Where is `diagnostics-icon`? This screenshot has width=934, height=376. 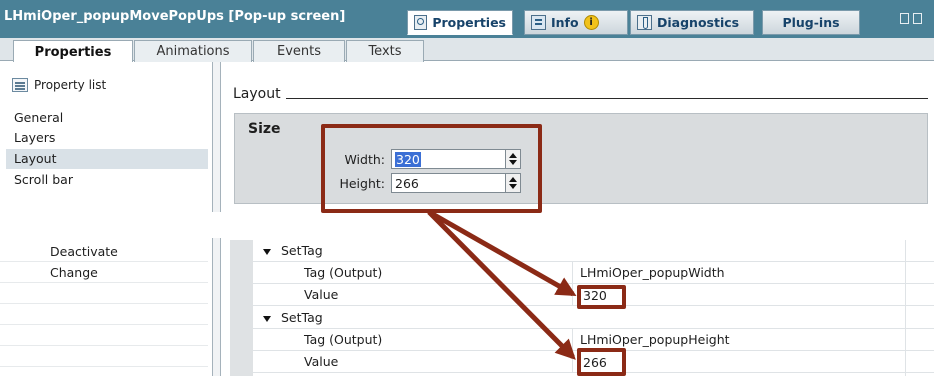
diagnostics-icon is located at coordinates (644, 22).